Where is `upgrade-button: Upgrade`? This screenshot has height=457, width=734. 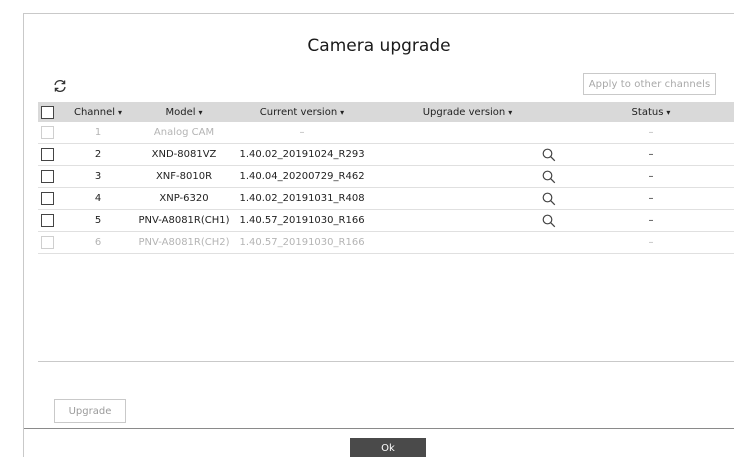 upgrade-button: Upgrade is located at coordinates (90, 411).